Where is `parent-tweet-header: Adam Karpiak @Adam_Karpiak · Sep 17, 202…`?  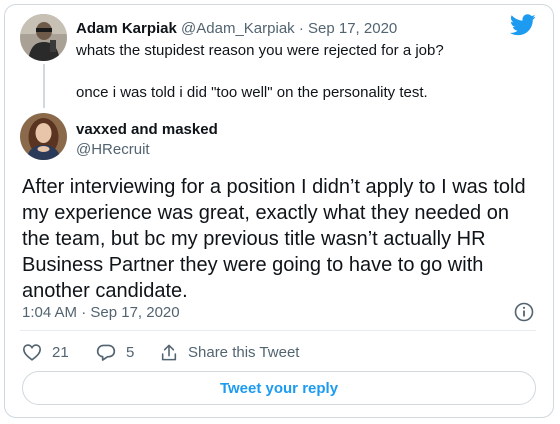
parent-tweet-header: Adam Karpiak @Adam_Karpiak · Sep 17, 202… is located at coordinates (236, 28).